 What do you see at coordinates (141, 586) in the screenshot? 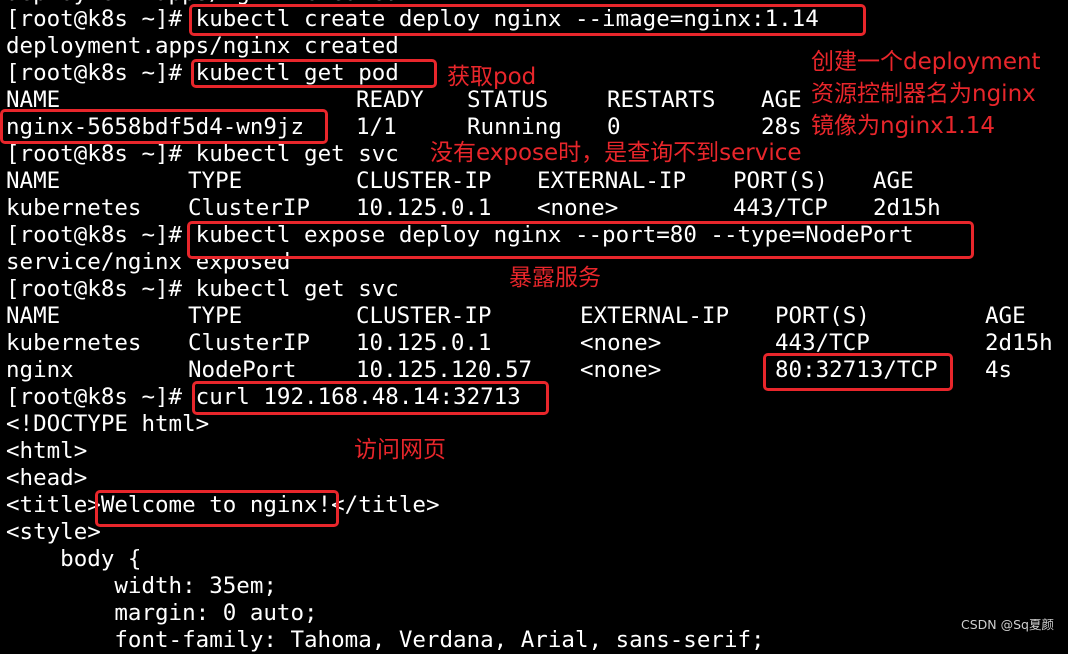
I see `output-line: width: 35em;` at bounding box center [141, 586].